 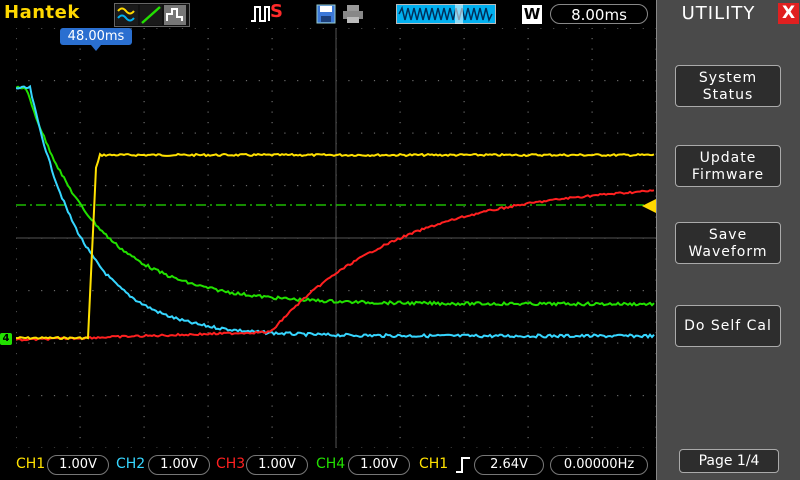 What do you see at coordinates (179, 465) in the screenshot?
I see `ch2-scale: 1.00V` at bounding box center [179, 465].